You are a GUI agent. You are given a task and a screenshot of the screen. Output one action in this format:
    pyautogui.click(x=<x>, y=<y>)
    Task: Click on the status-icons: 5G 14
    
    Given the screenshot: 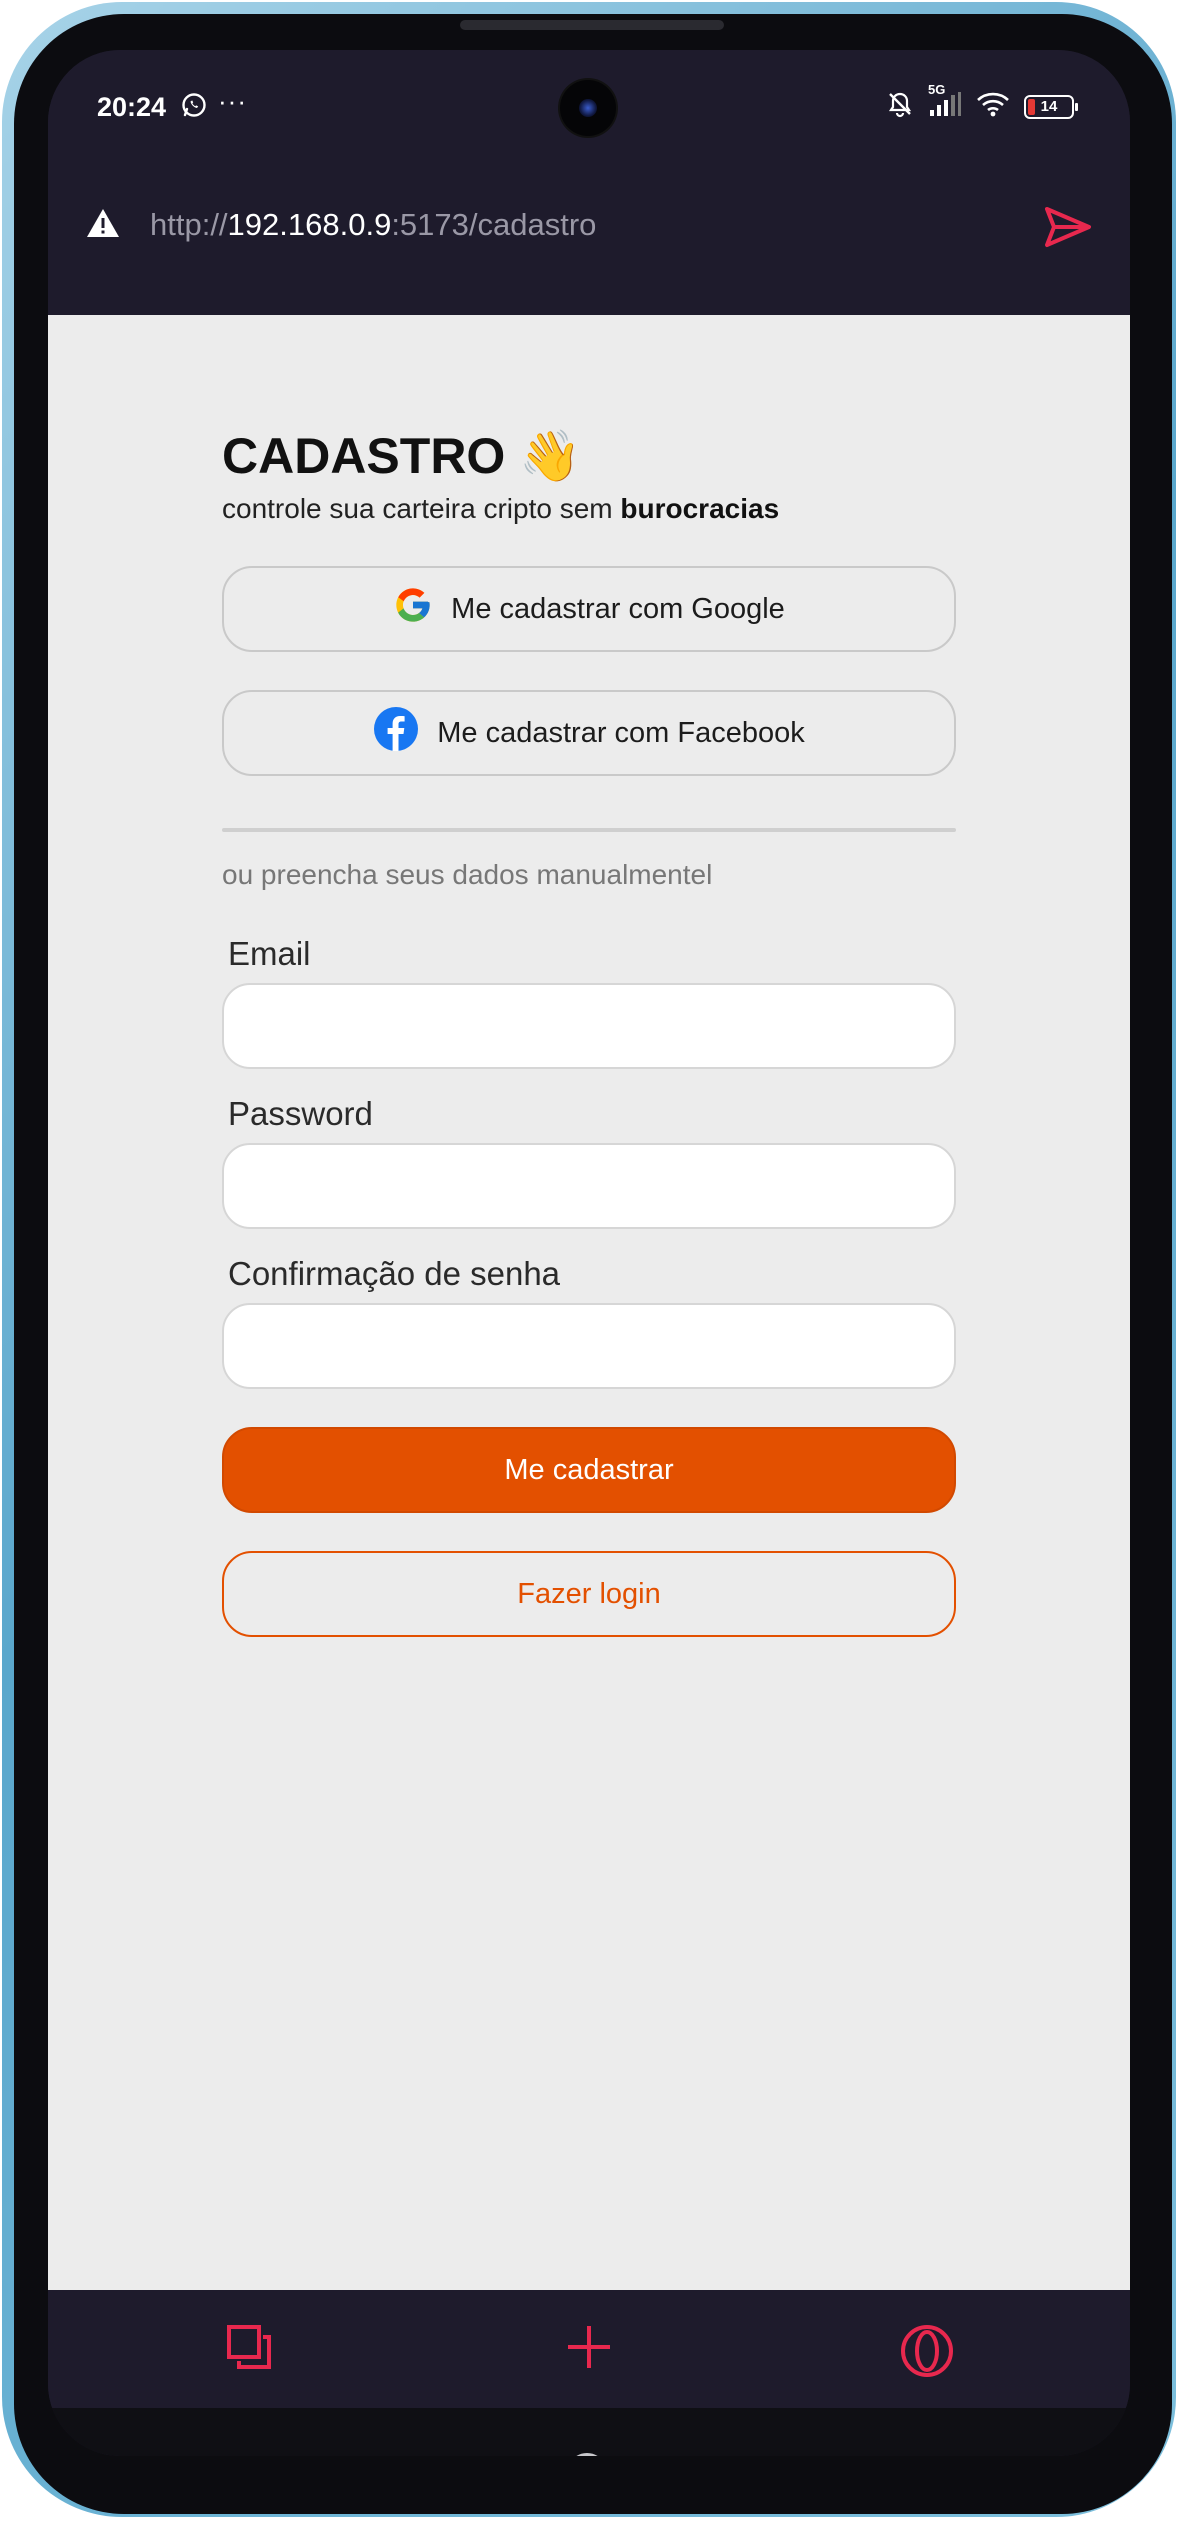 What is the action you would take?
    pyautogui.click(x=982, y=102)
    